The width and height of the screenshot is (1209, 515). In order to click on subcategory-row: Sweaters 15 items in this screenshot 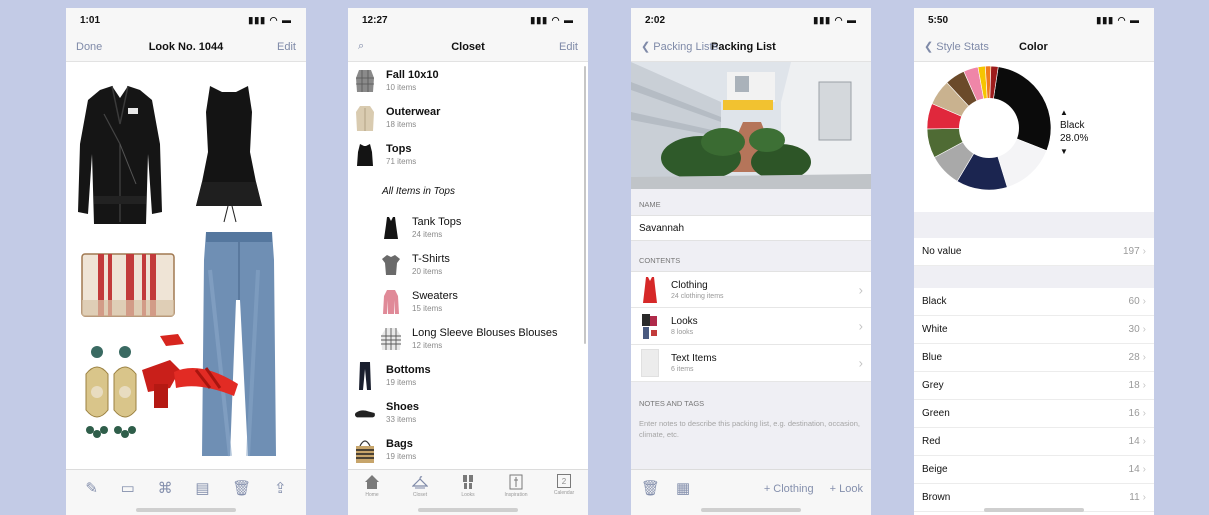, I will do `click(468, 301)`.